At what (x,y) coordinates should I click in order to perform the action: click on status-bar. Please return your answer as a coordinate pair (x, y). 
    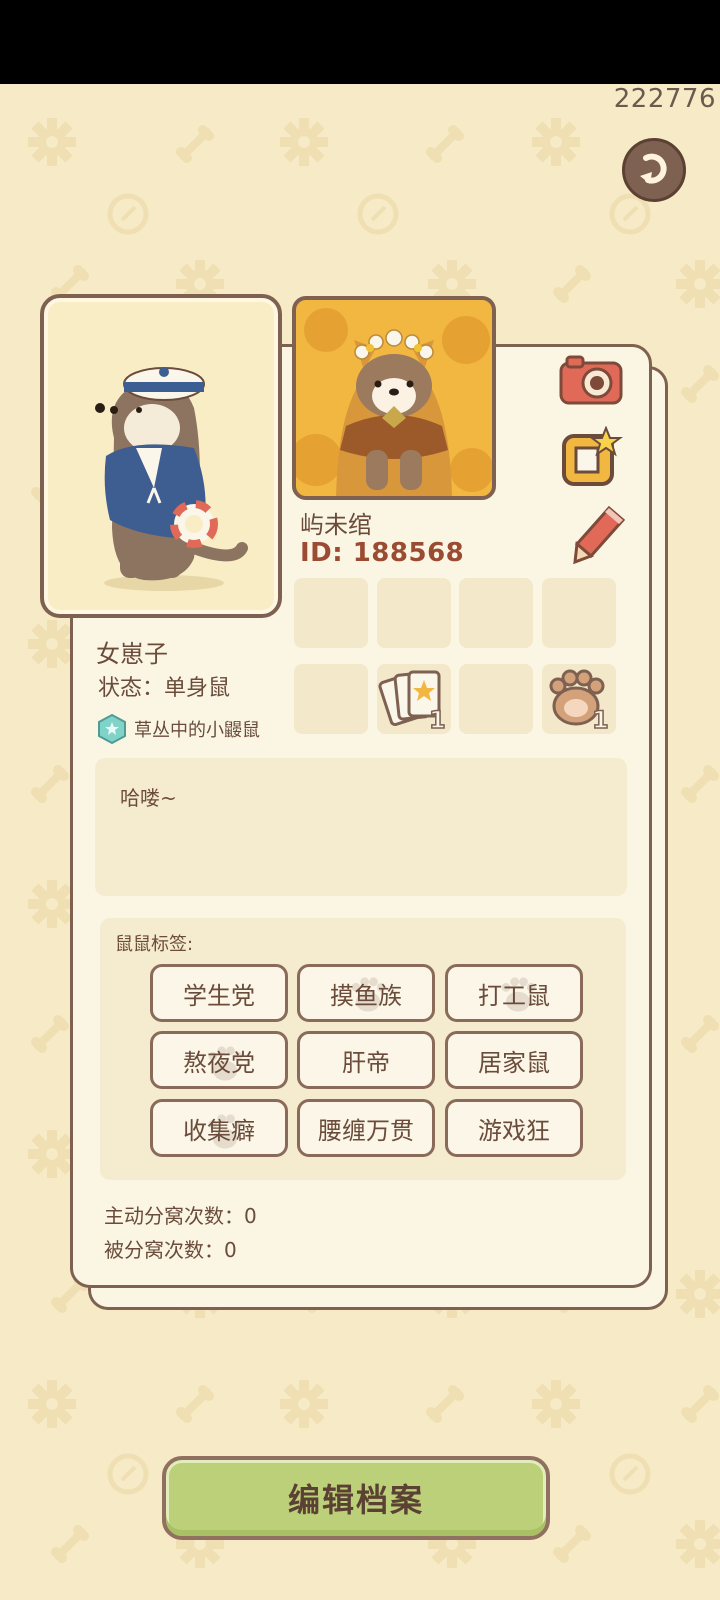
    Looking at the image, I should click on (360, 42).